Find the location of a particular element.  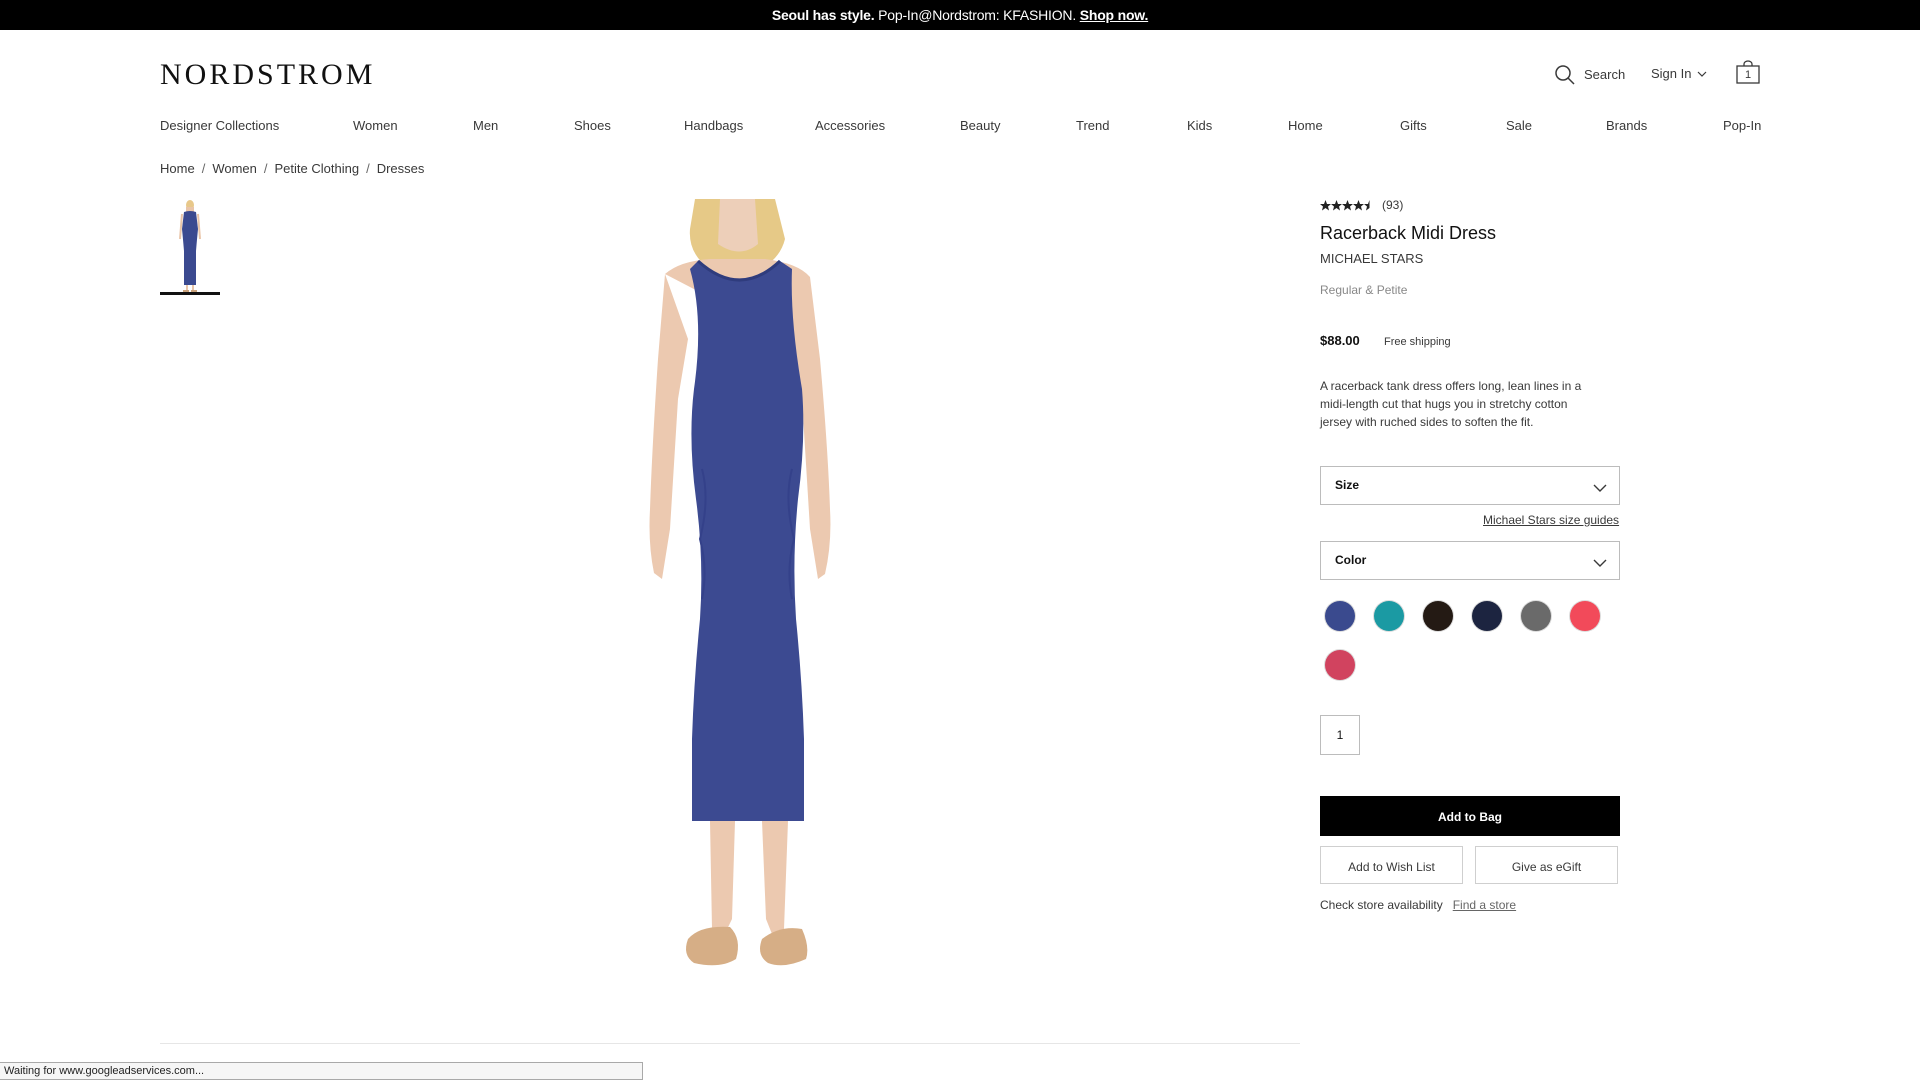

product-rating: (93) is located at coordinates (1361, 205).